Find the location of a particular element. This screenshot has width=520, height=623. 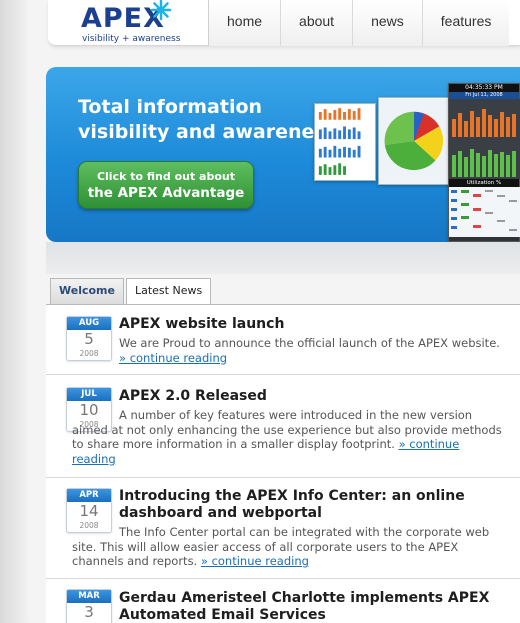

date-badge: MAR 3 2008 is located at coordinates (89, 606).